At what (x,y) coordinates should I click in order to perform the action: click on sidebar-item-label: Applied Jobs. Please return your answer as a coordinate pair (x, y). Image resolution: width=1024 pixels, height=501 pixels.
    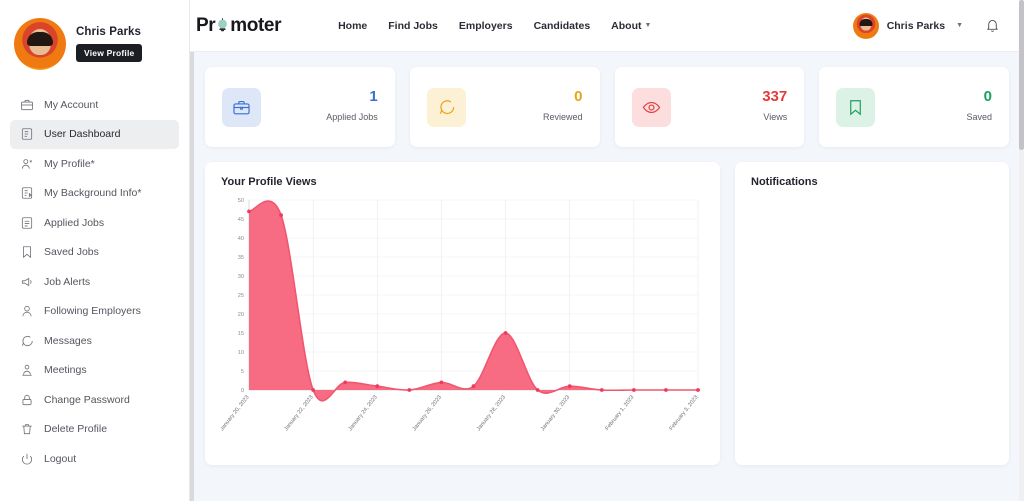
    Looking at the image, I should click on (74, 222).